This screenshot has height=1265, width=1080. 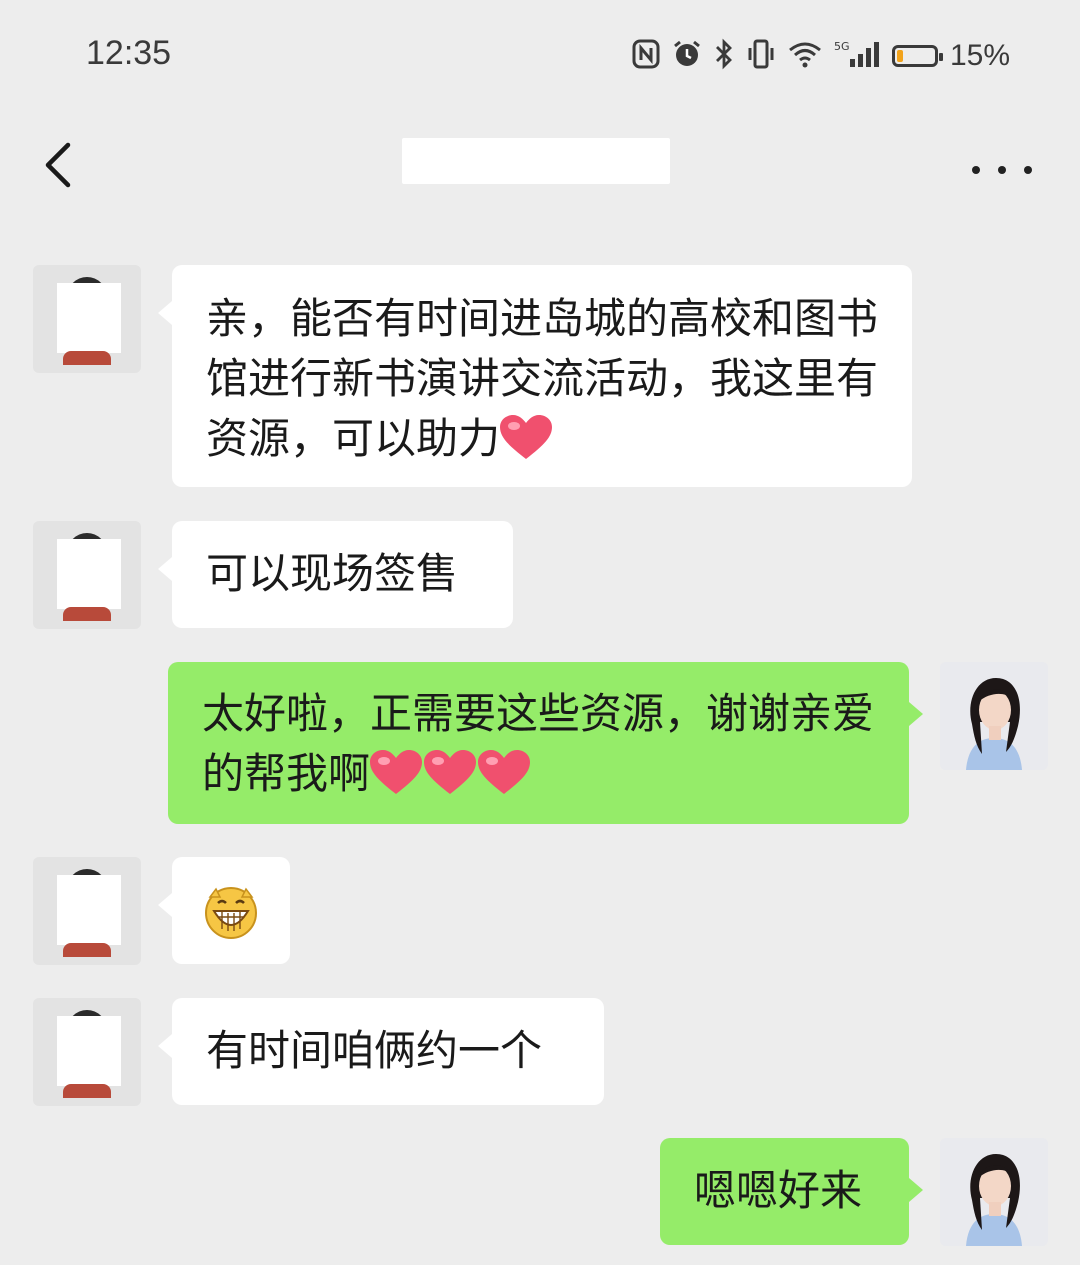 What do you see at coordinates (979, 55) in the screenshot?
I see `battery-percent: 15%` at bounding box center [979, 55].